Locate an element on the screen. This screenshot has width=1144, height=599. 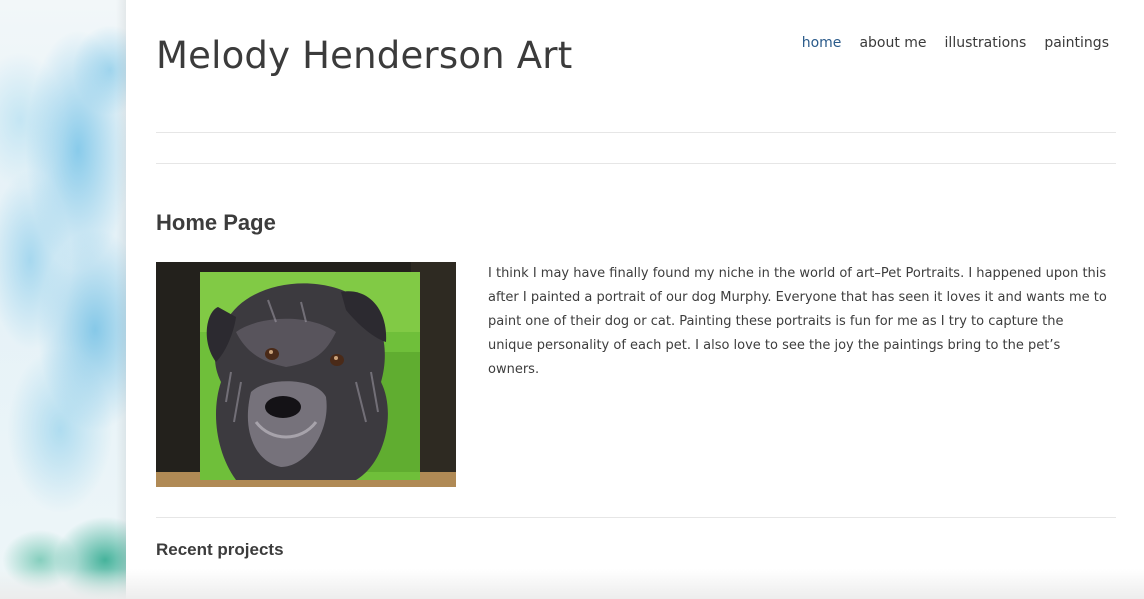
section-divider is located at coordinates (636, 517).